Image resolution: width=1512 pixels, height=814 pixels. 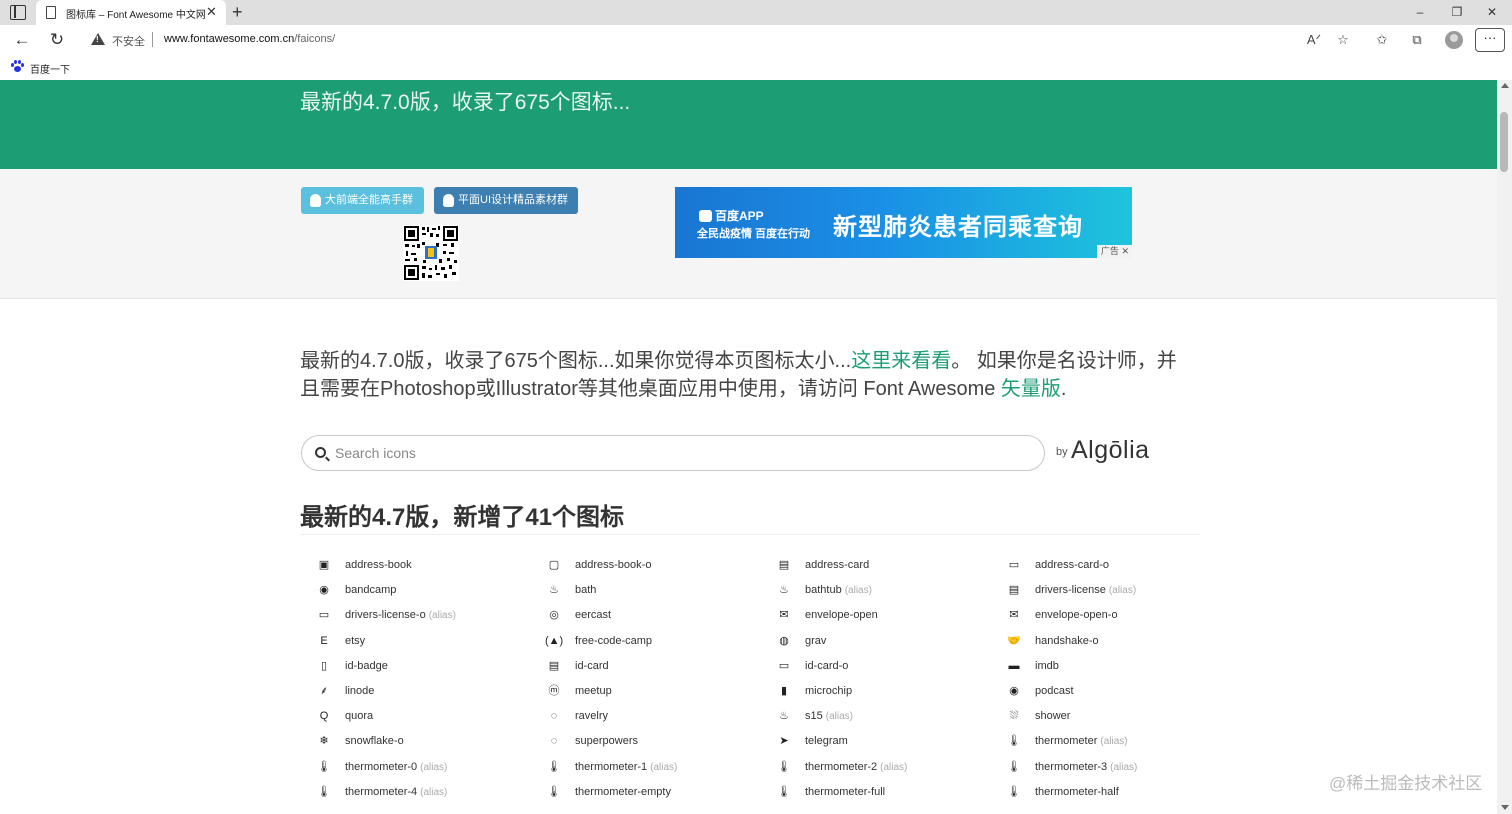 I want to click on icon-name-text: snowflake-o, so click(x=374, y=741).